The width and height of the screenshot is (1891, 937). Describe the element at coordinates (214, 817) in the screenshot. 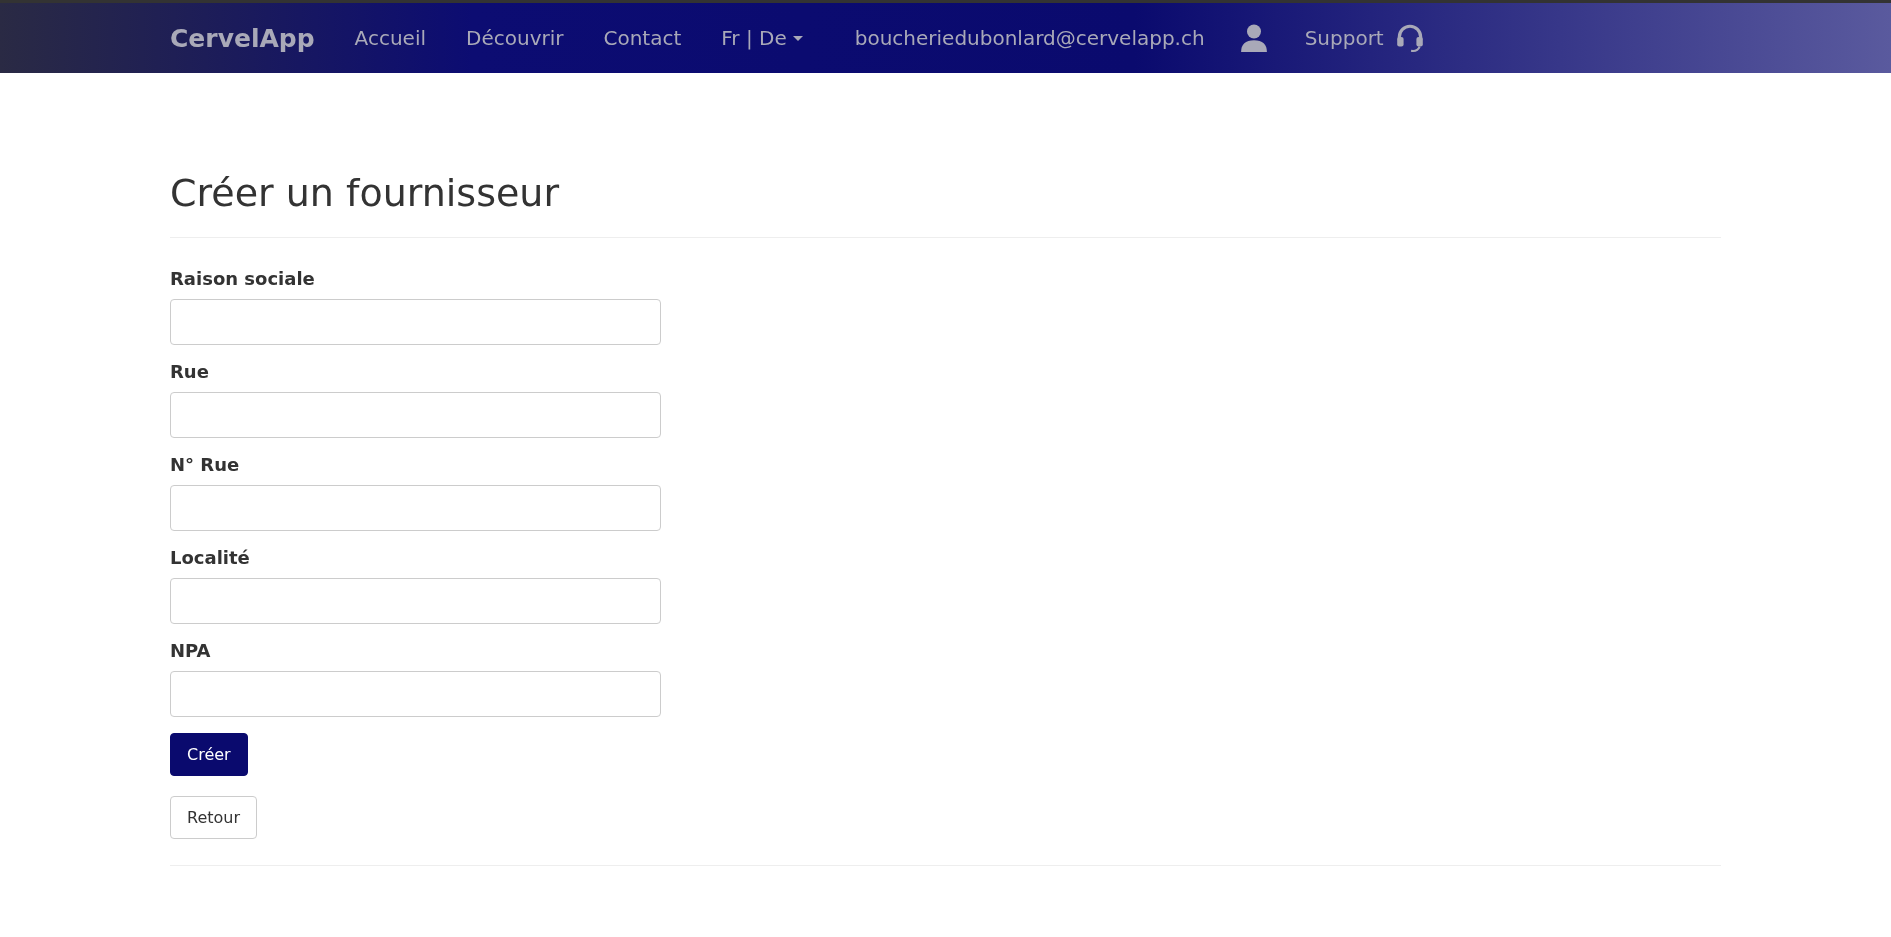

I see `back-button: Retour` at that location.